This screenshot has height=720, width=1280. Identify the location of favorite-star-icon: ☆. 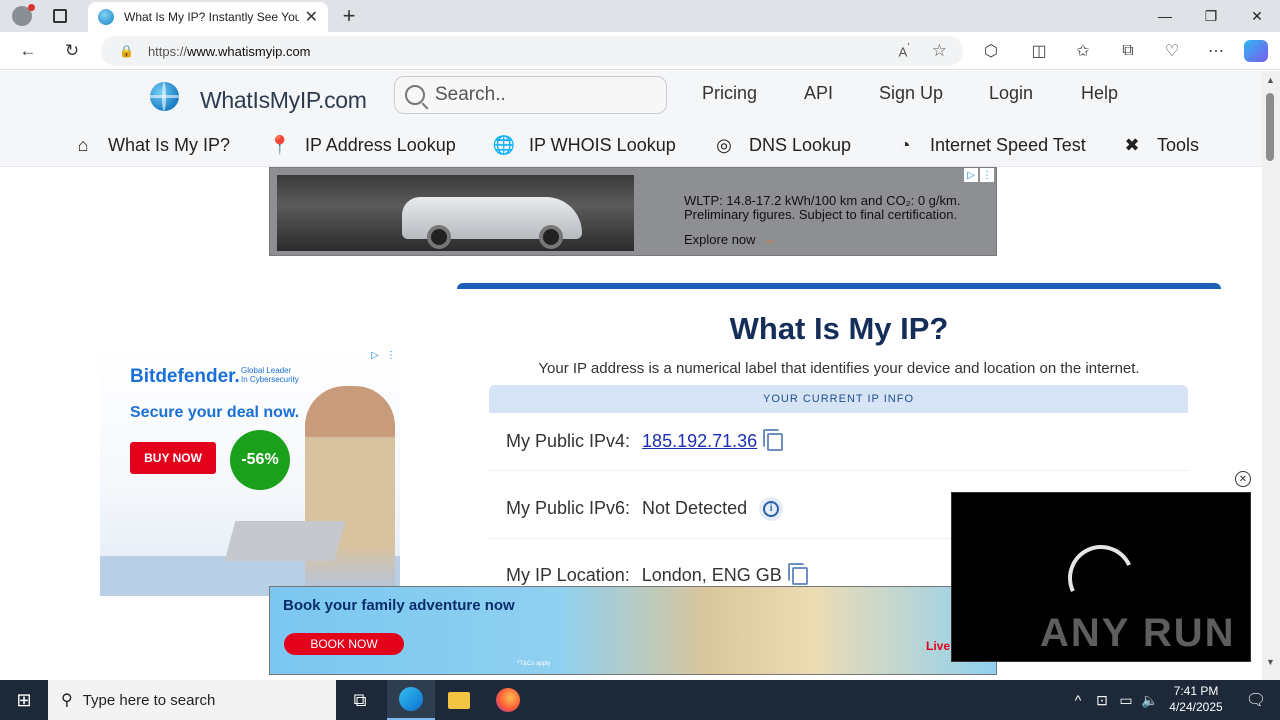
(939, 51).